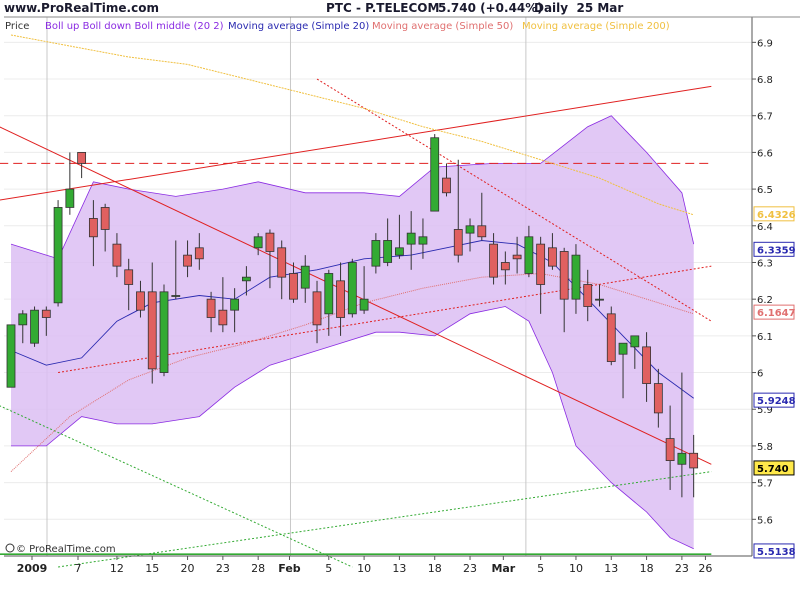 Image resolution: width=800 pixels, height=600 pixels. What do you see at coordinates (765, 484) in the screenshot?
I see `price-tick-label: 5.7` at bounding box center [765, 484].